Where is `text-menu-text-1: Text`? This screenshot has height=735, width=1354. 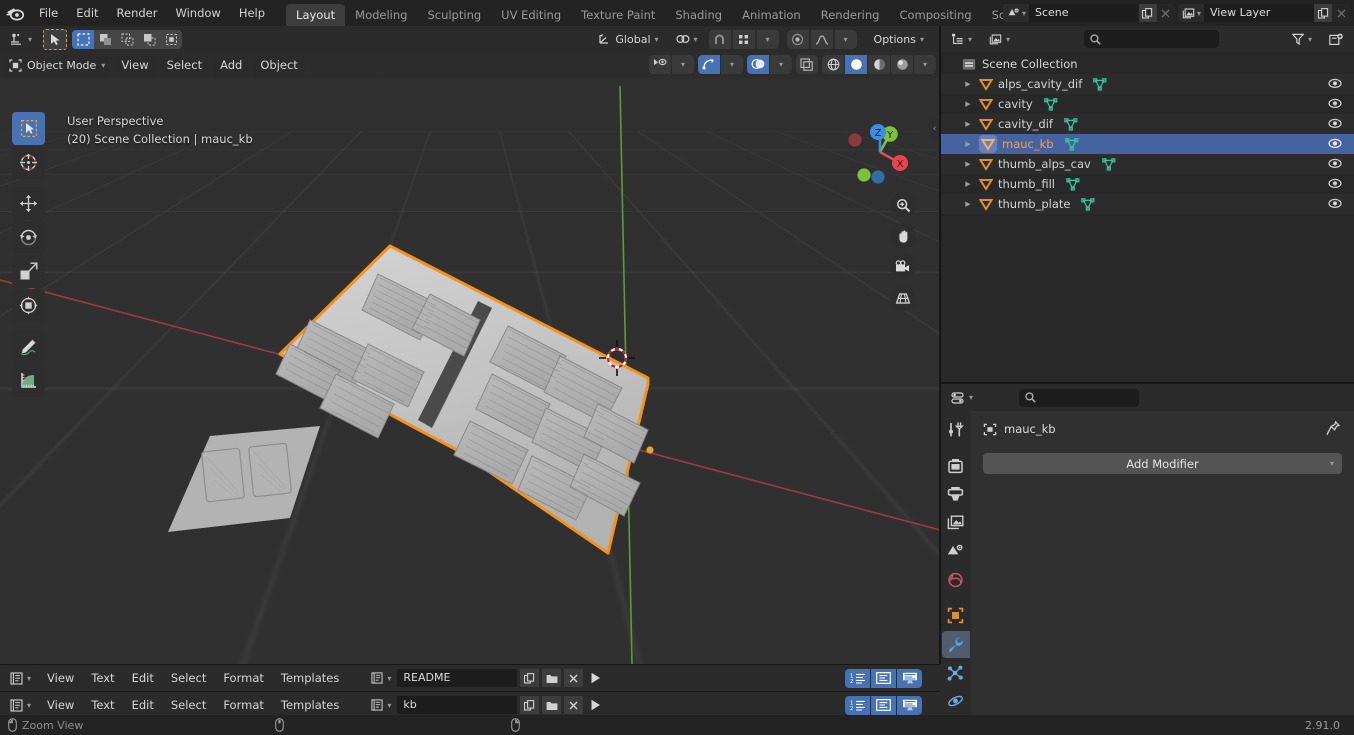
text-menu-text-1: Text is located at coordinates (102, 678).